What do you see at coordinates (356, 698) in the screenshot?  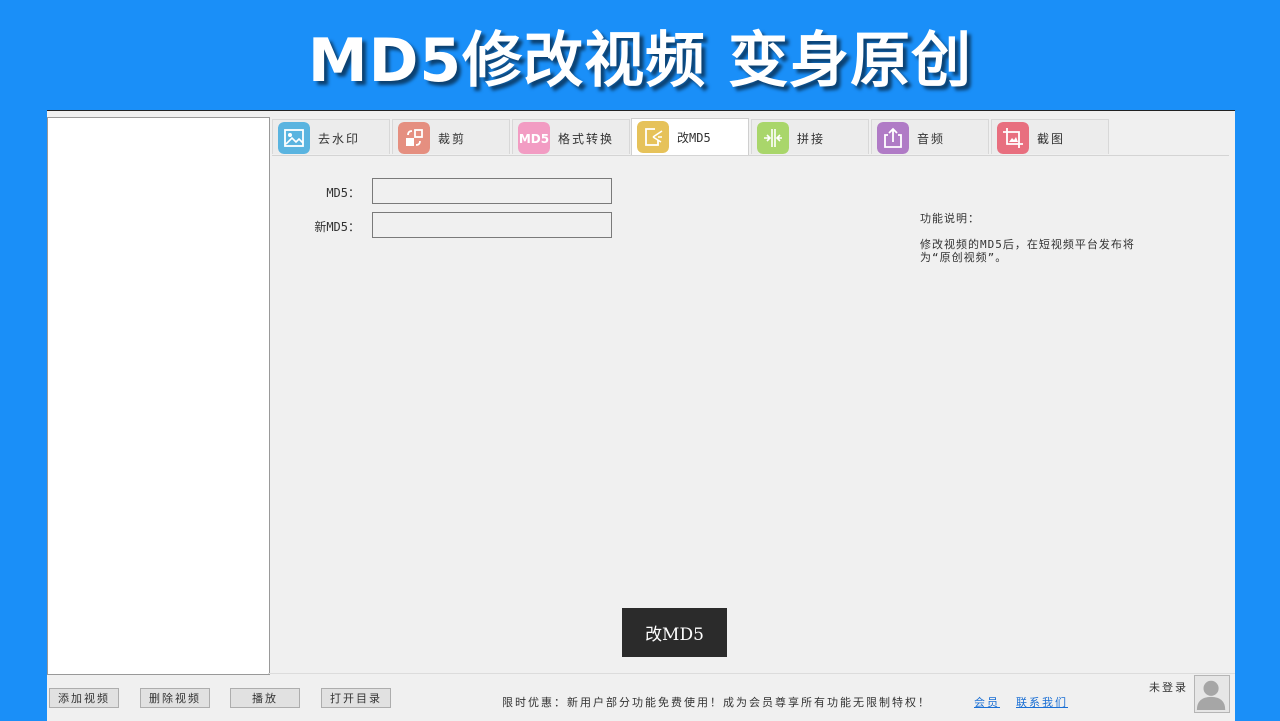 I see `open-directory-button: 打开目录` at bounding box center [356, 698].